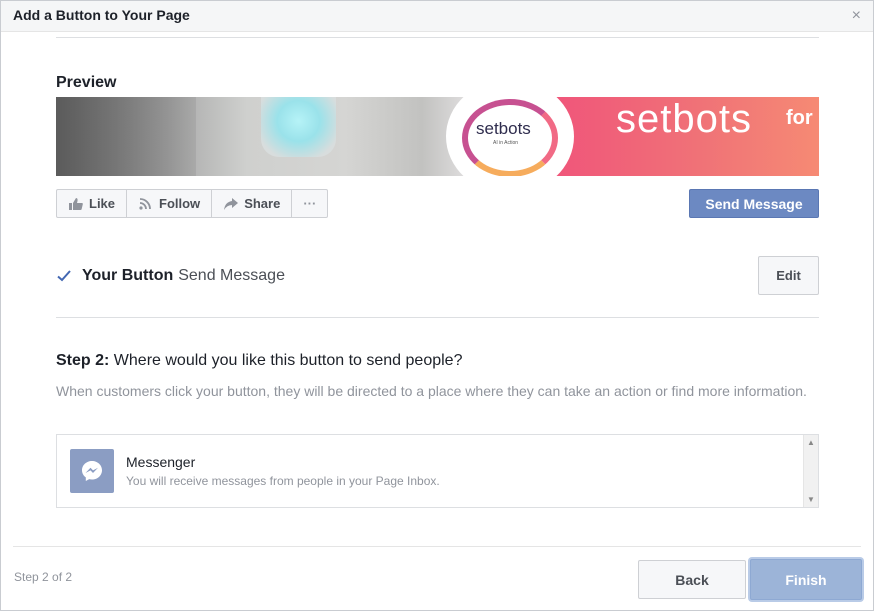  I want to click on more-button: ···, so click(309, 203).